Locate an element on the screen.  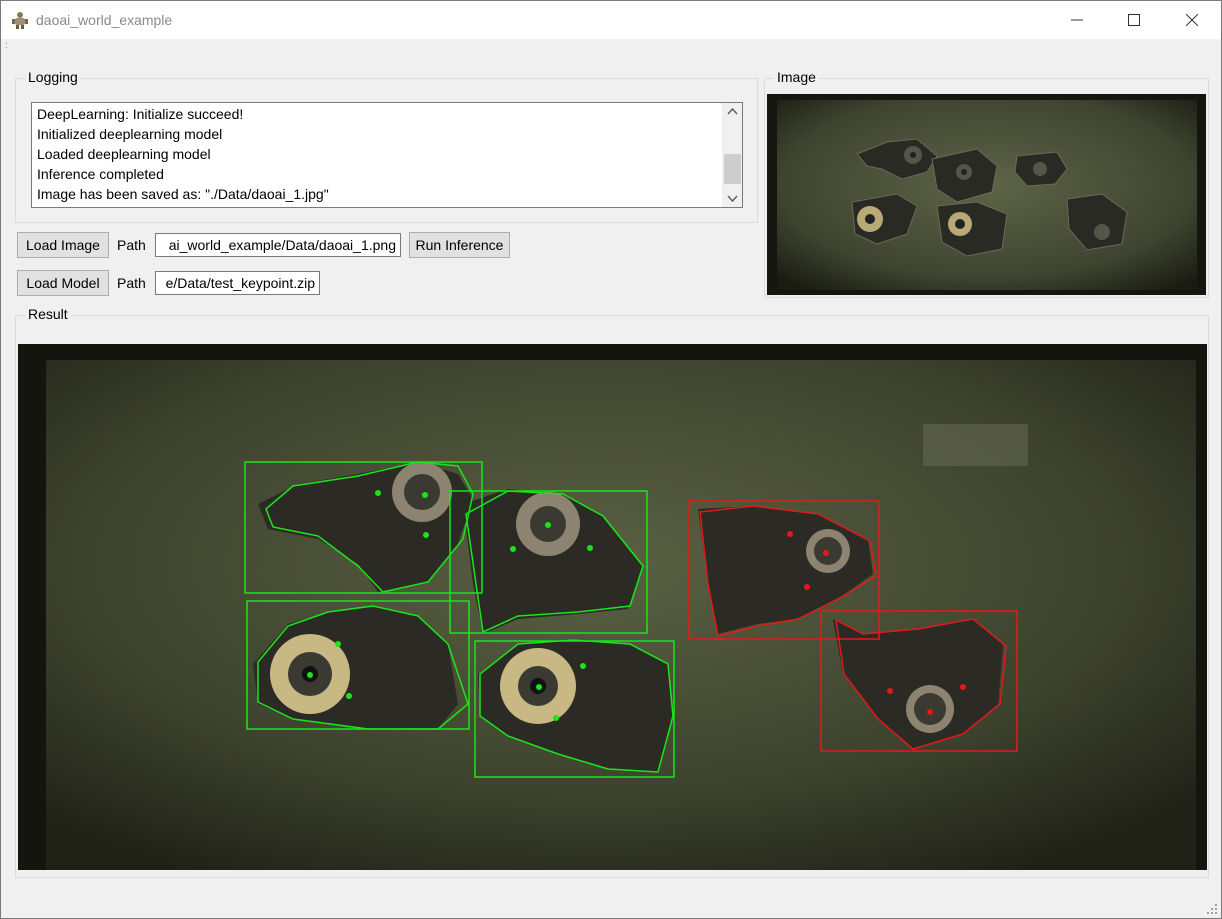
log-line: DeepLearning: Initialize succeed! is located at coordinates (140, 114).